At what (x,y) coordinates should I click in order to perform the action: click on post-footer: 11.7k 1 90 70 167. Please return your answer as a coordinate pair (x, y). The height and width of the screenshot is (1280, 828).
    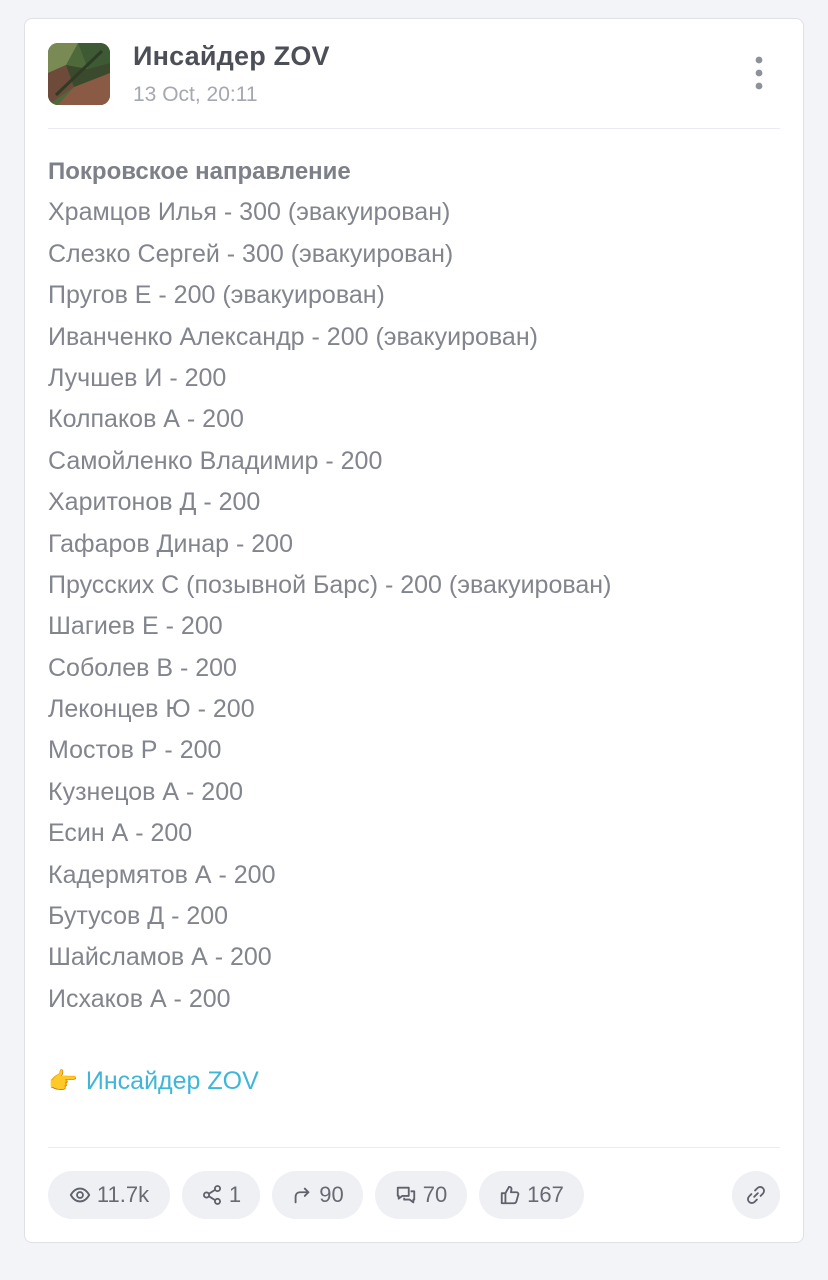
    Looking at the image, I should click on (414, 1196).